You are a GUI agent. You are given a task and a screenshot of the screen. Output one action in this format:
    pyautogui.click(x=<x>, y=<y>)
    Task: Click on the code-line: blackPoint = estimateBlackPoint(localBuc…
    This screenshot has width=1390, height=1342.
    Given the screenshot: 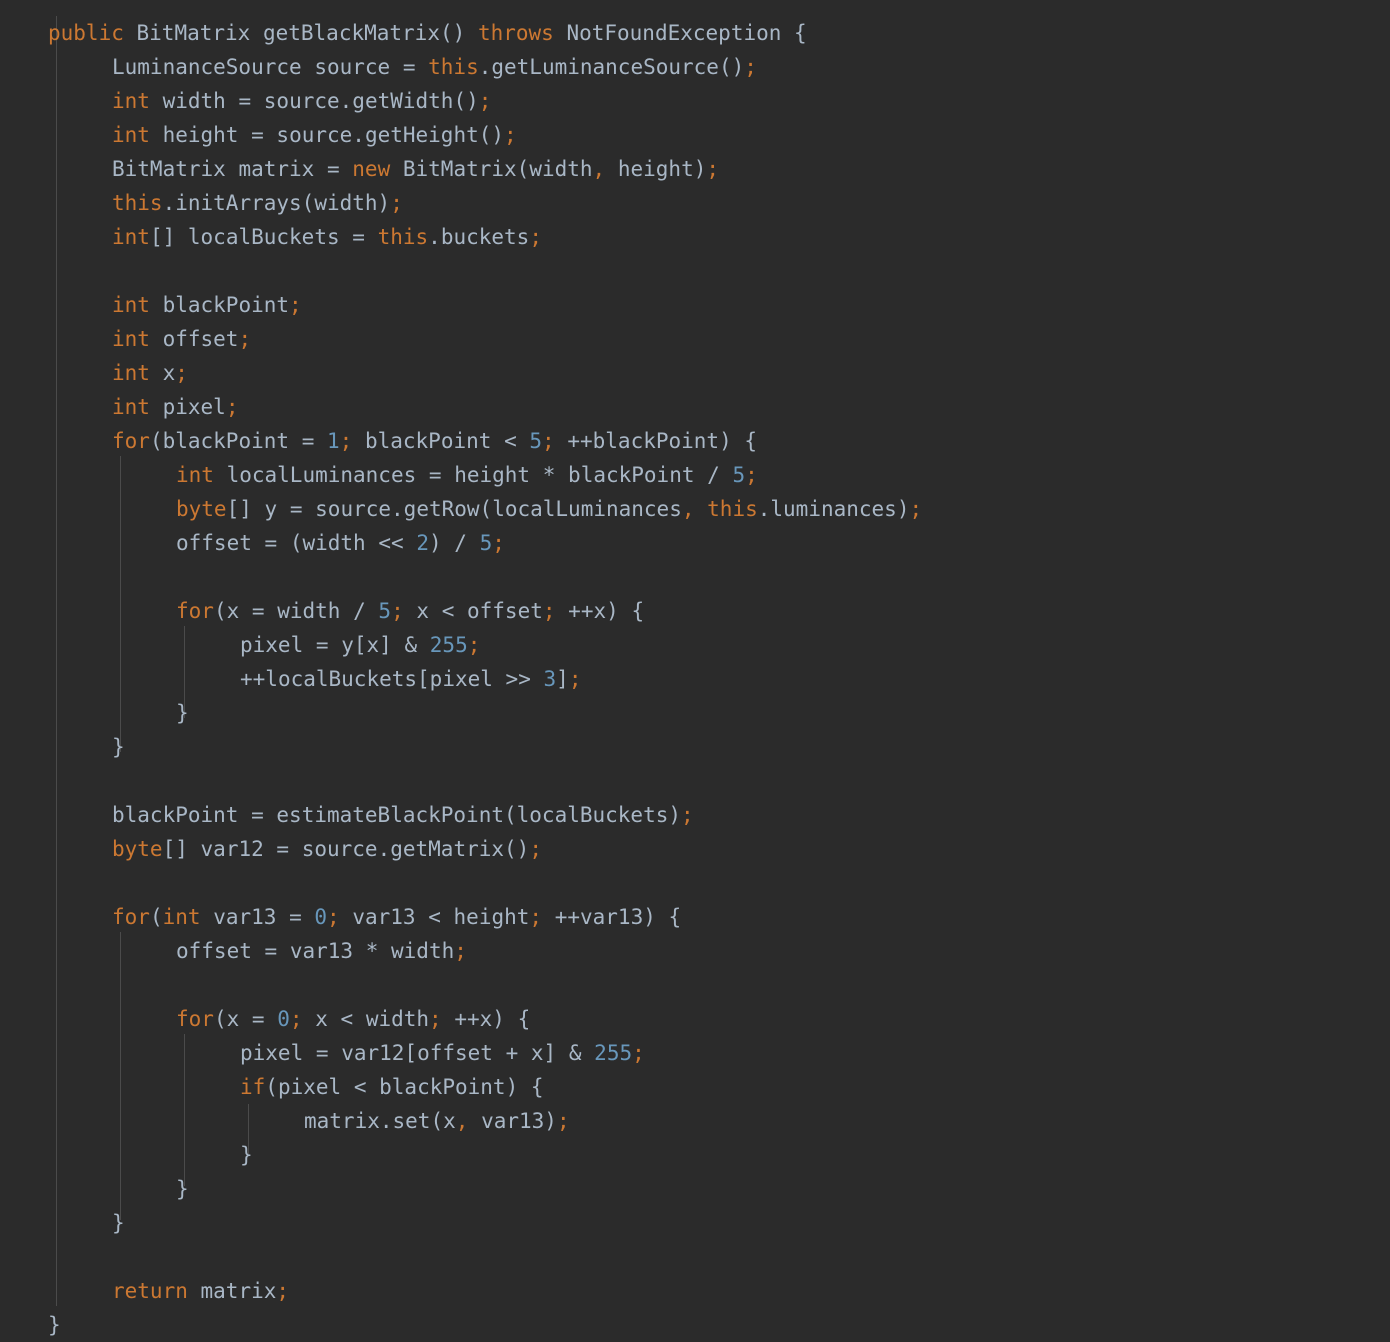 What is the action you would take?
    pyautogui.click(x=695, y=815)
    